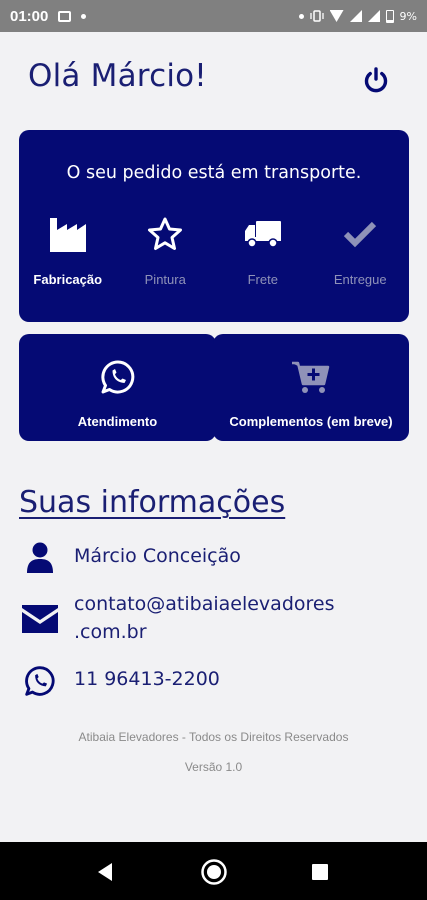 This screenshot has height=900, width=427. I want to click on envelope-icon, so click(40, 619).